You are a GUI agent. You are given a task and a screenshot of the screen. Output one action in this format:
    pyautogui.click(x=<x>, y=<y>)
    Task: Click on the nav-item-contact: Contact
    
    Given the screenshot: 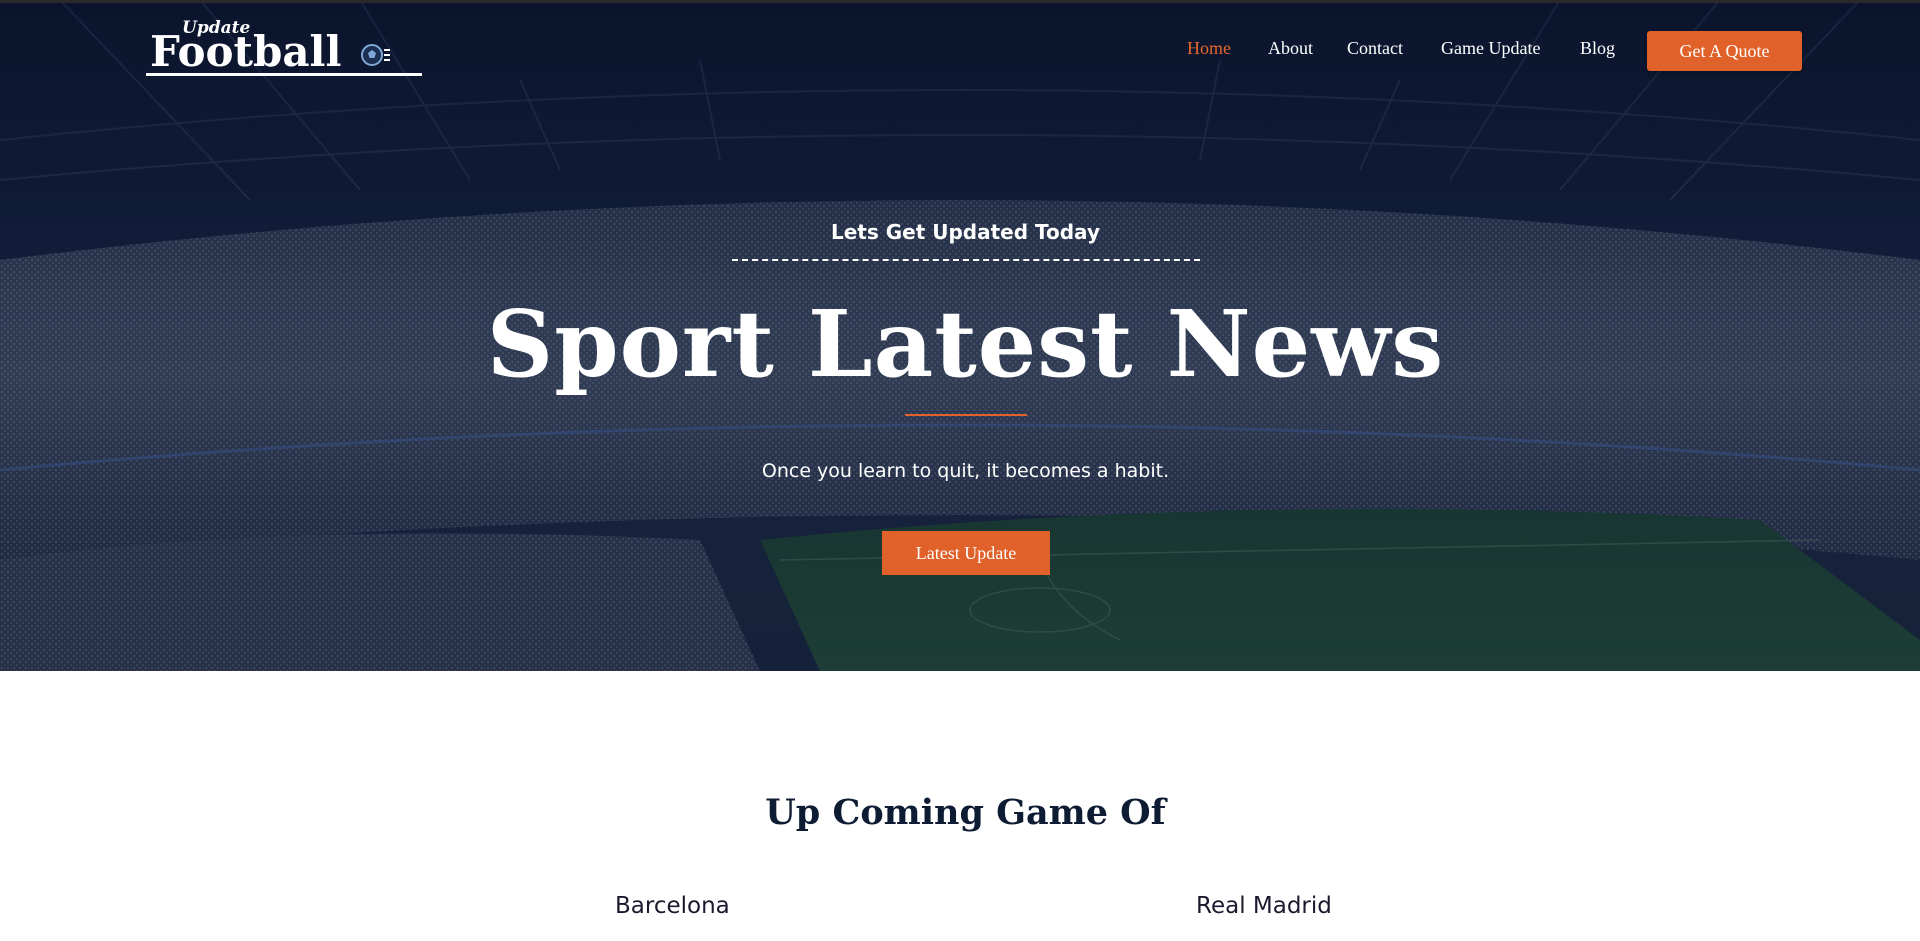 What is the action you would take?
    pyautogui.click(x=1375, y=48)
    